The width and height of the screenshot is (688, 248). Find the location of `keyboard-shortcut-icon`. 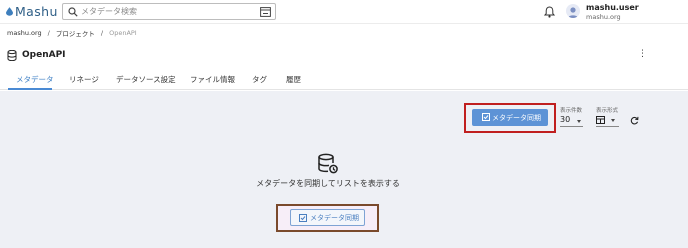

keyboard-shortcut-icon is located at coordinates (265, 12).